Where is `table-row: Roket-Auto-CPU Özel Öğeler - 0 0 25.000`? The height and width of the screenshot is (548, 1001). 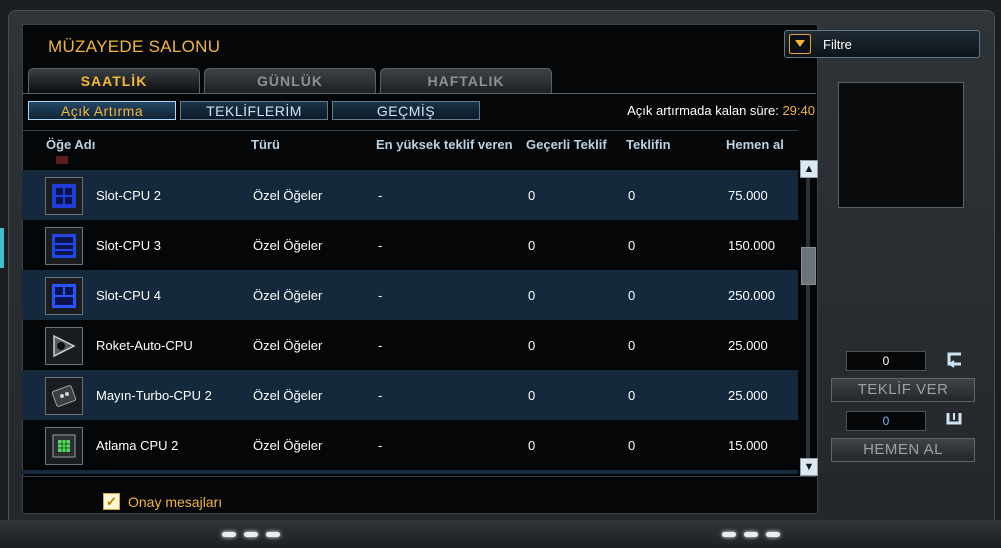
table-row: Roket-Auto-CPU Özel Öğeler - 0 0 25.000 is located at coordinates (410, 345).